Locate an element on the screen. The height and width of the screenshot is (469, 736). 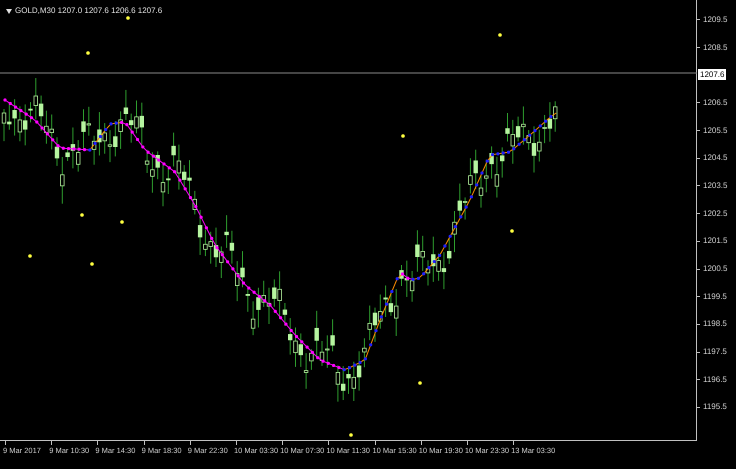
price-axis-label: 1200.5 is located at coordinates (715, 269).